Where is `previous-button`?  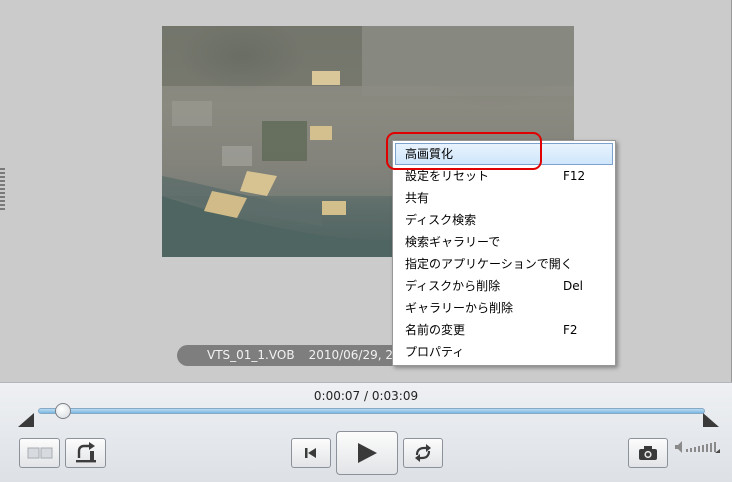 previous-button is located at coordinates (311, 453).